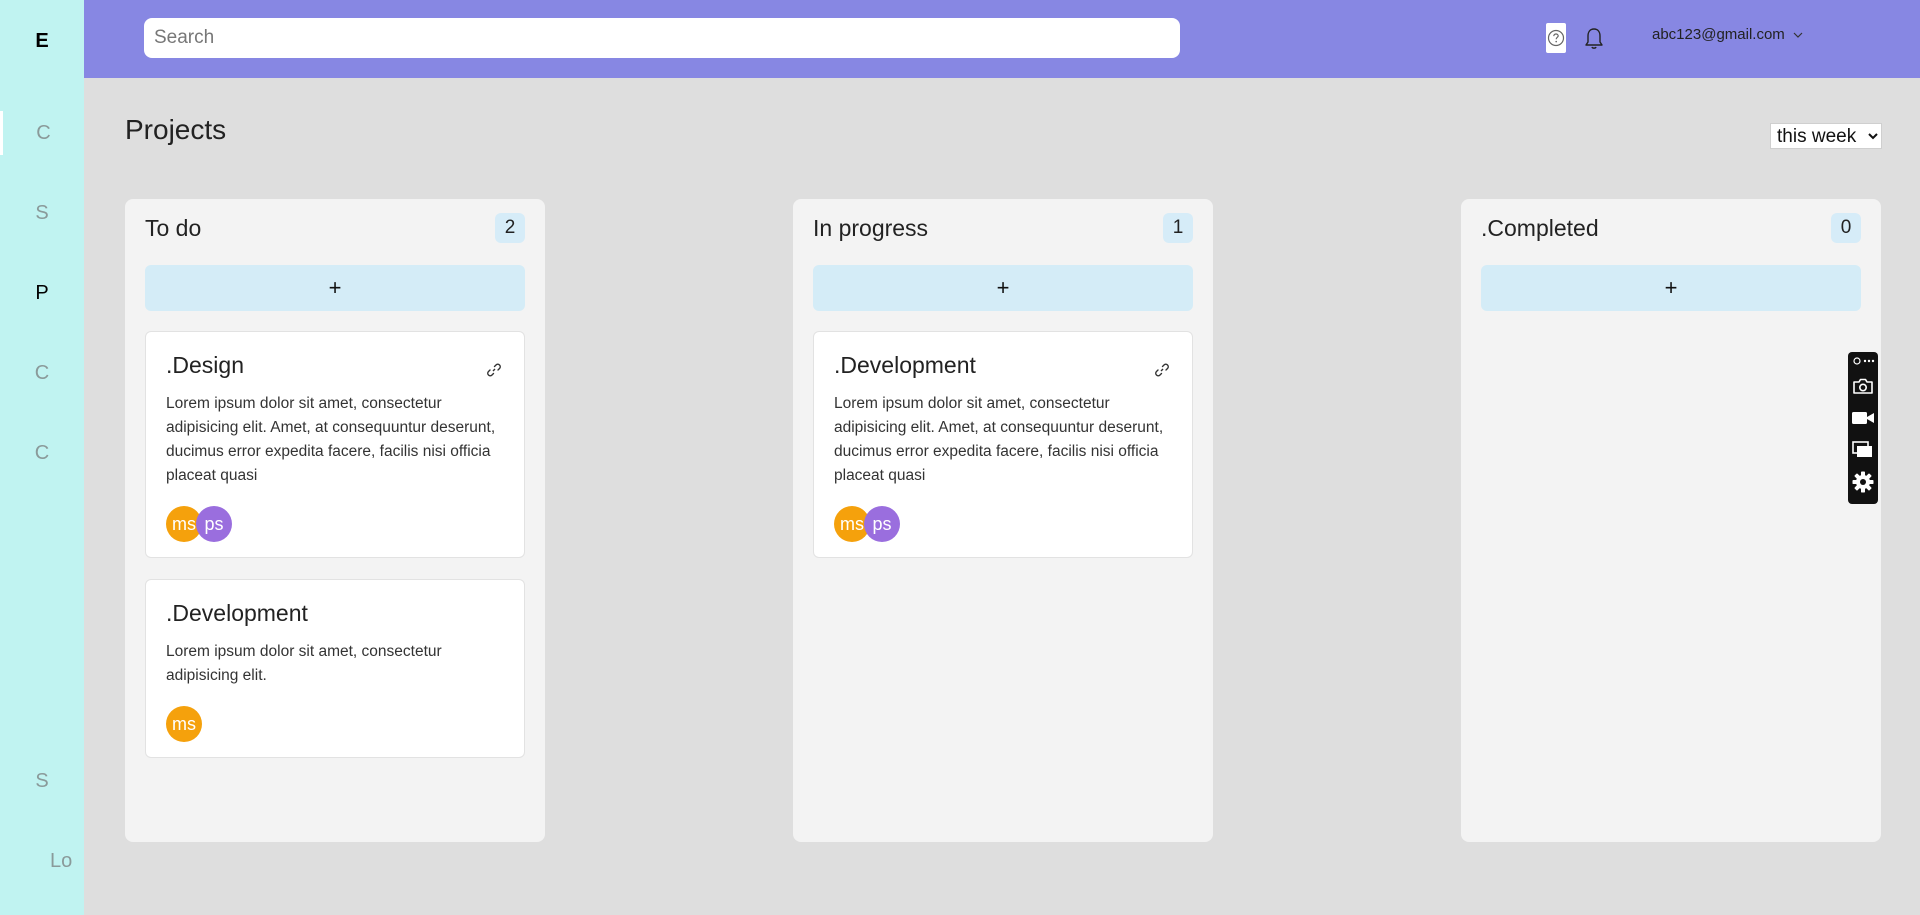  What do you see at coordinates (1718, 34) in the screenshot?
I see `user-email: abc123@gmail.com` at bounding box center [1718, 34].